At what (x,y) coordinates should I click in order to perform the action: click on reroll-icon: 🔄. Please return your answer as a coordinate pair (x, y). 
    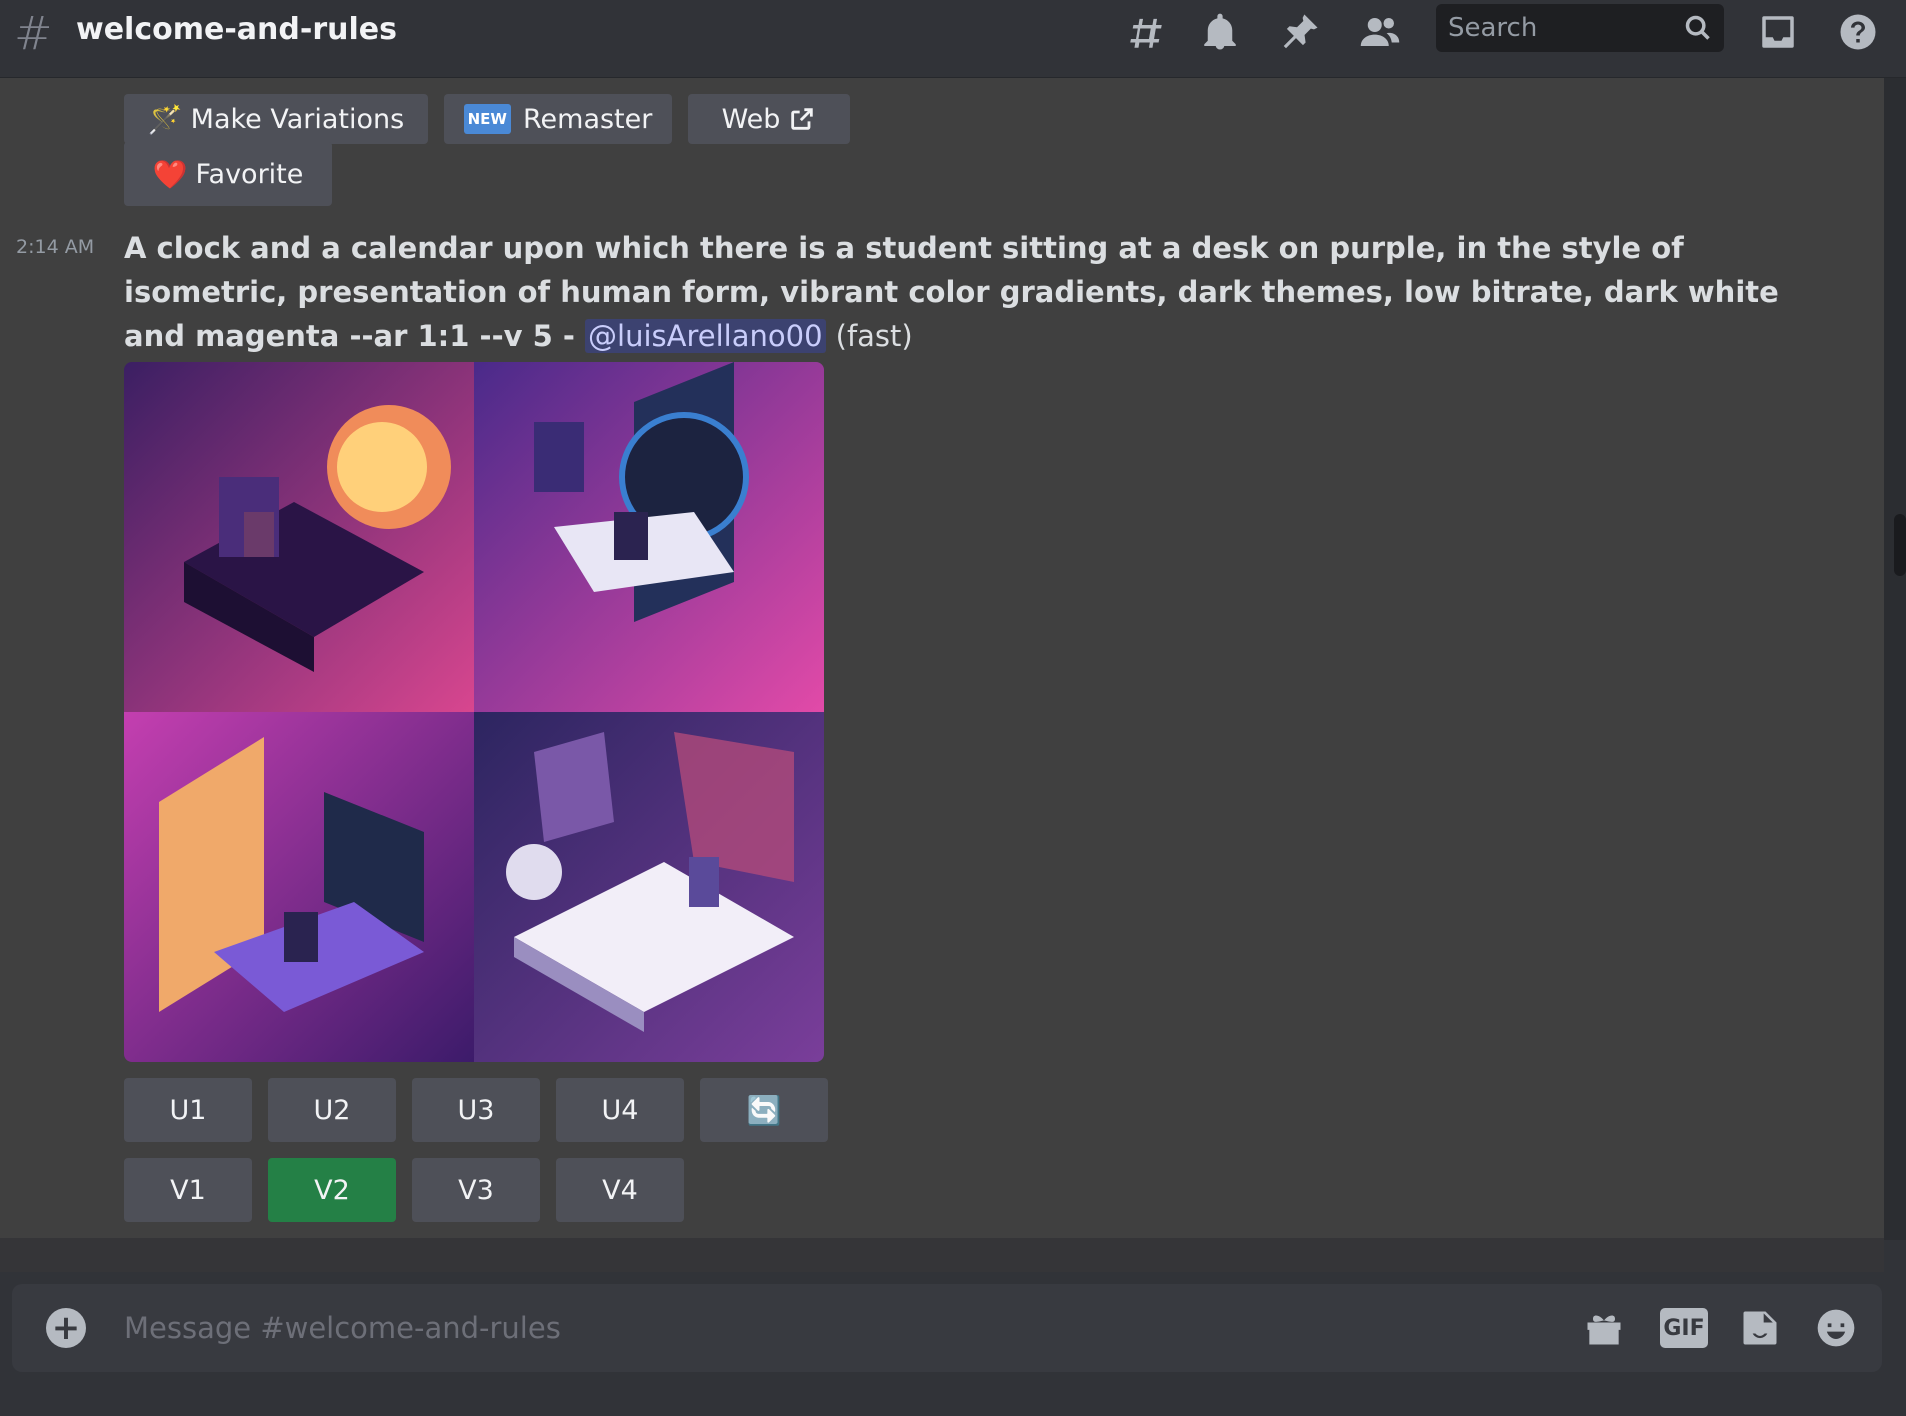
    Looking at the image, I should click on (764, 1110).